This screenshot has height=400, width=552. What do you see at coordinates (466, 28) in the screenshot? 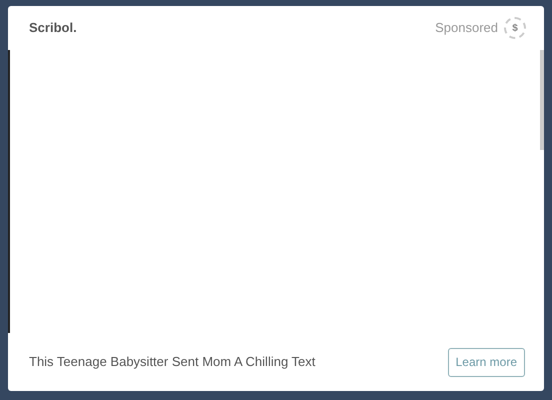
I see `sponsored-label: Sponsored` at bounding box center [466, 28].